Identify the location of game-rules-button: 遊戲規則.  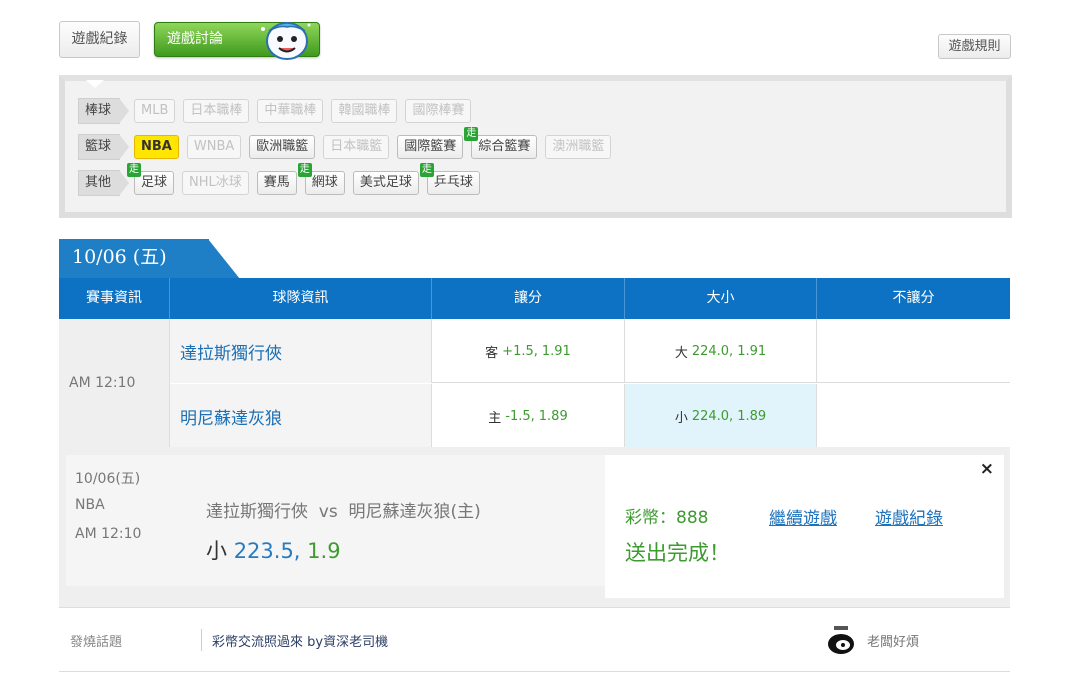
(974, 46).